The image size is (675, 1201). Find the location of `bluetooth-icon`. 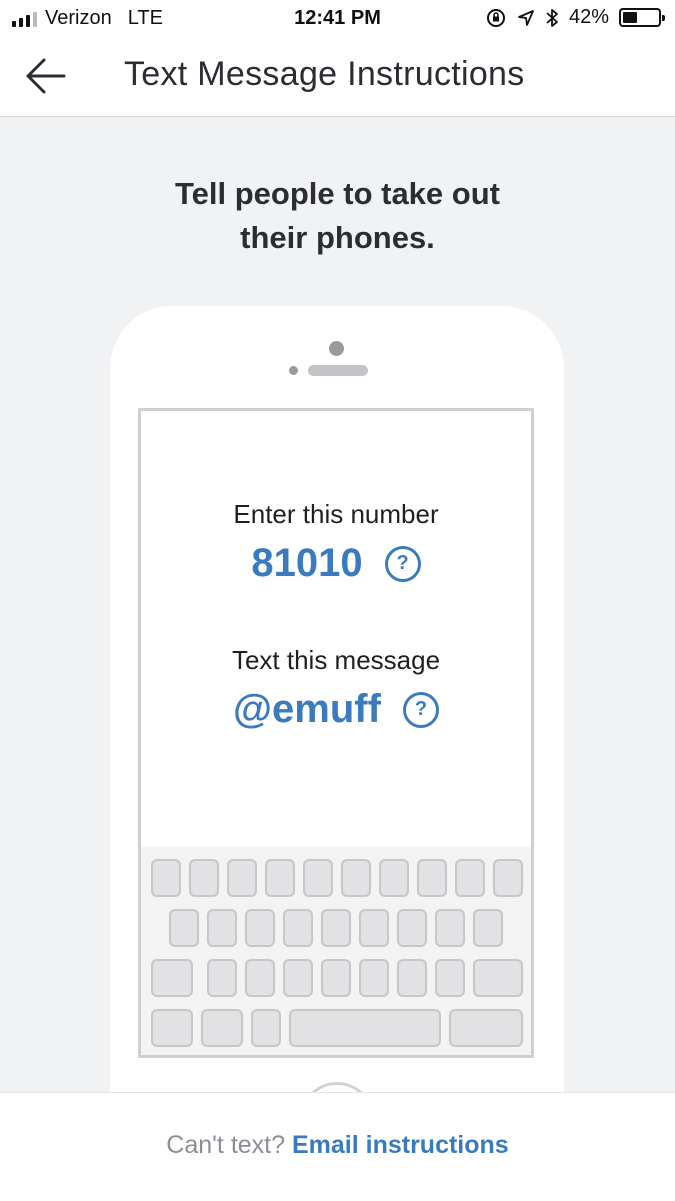

bluetooth-icon is located at coordinates (552, 17).